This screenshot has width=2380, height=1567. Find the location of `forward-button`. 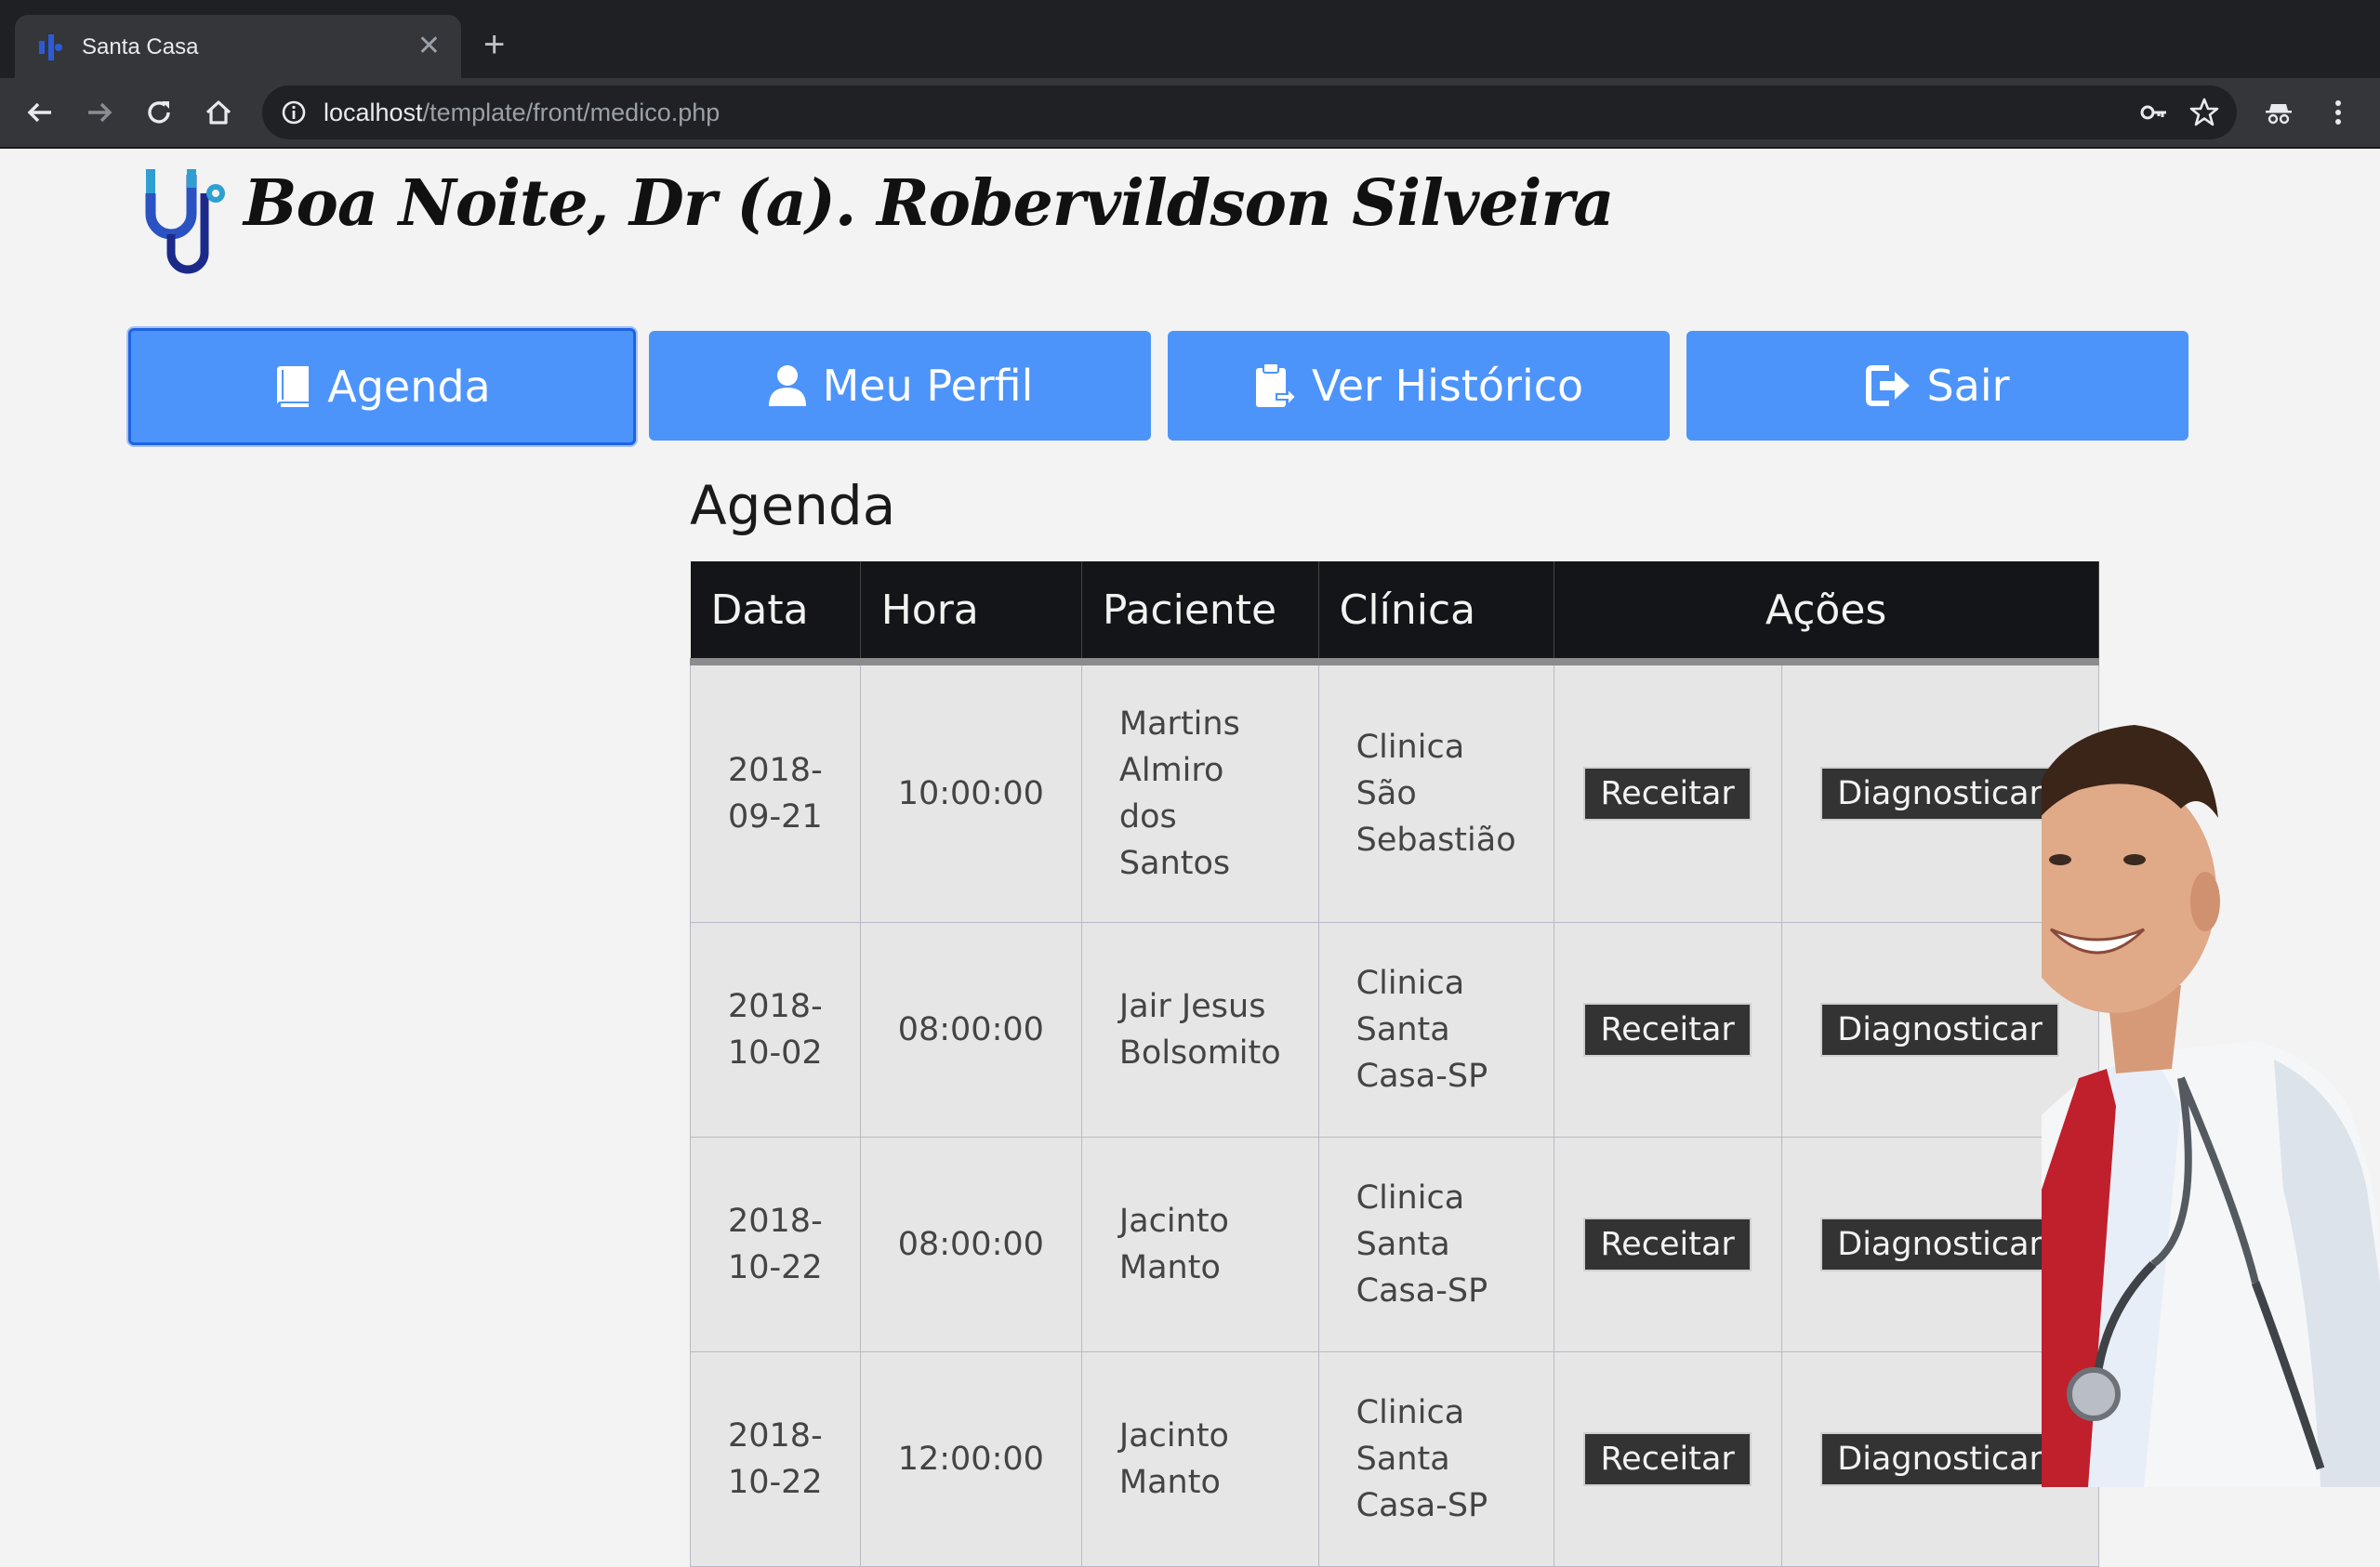

forward-button is located at coordinates (99, 112).